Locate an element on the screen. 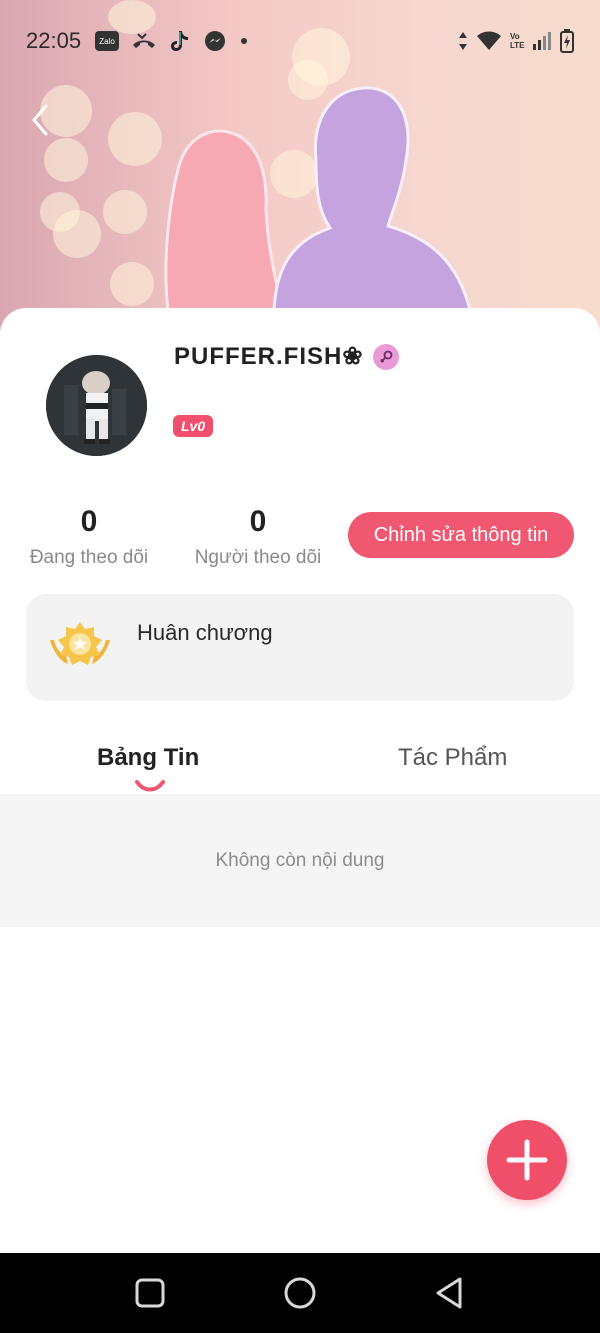 The image size is (600, 1333). username: PUFFER.FISH❀ is located at coordinates (287, 356).